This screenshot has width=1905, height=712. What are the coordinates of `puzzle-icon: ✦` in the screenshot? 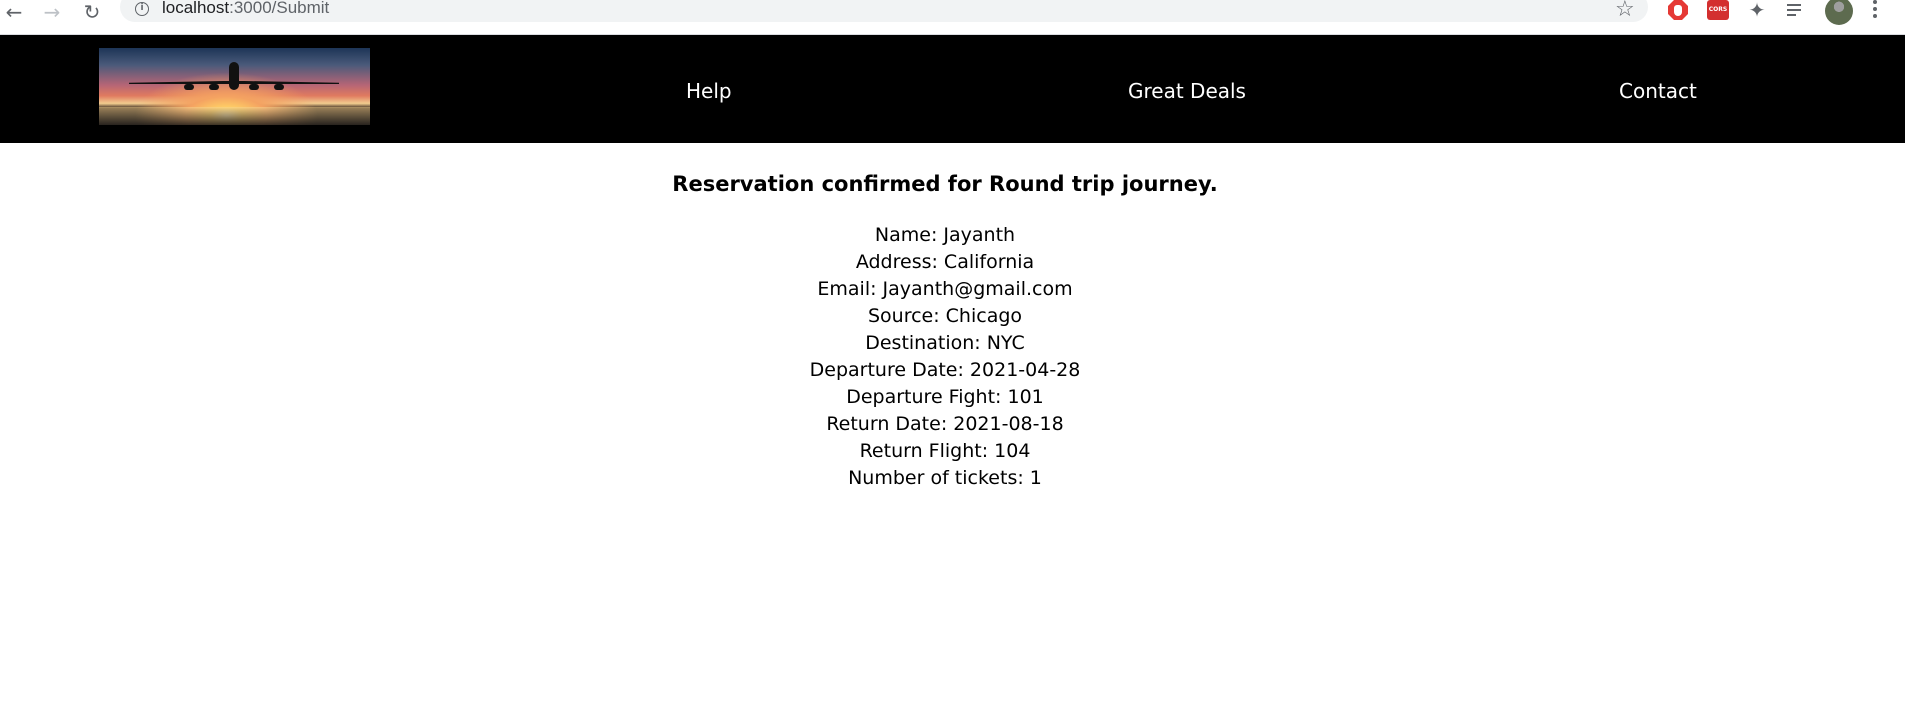 It's located at (1757, 11).